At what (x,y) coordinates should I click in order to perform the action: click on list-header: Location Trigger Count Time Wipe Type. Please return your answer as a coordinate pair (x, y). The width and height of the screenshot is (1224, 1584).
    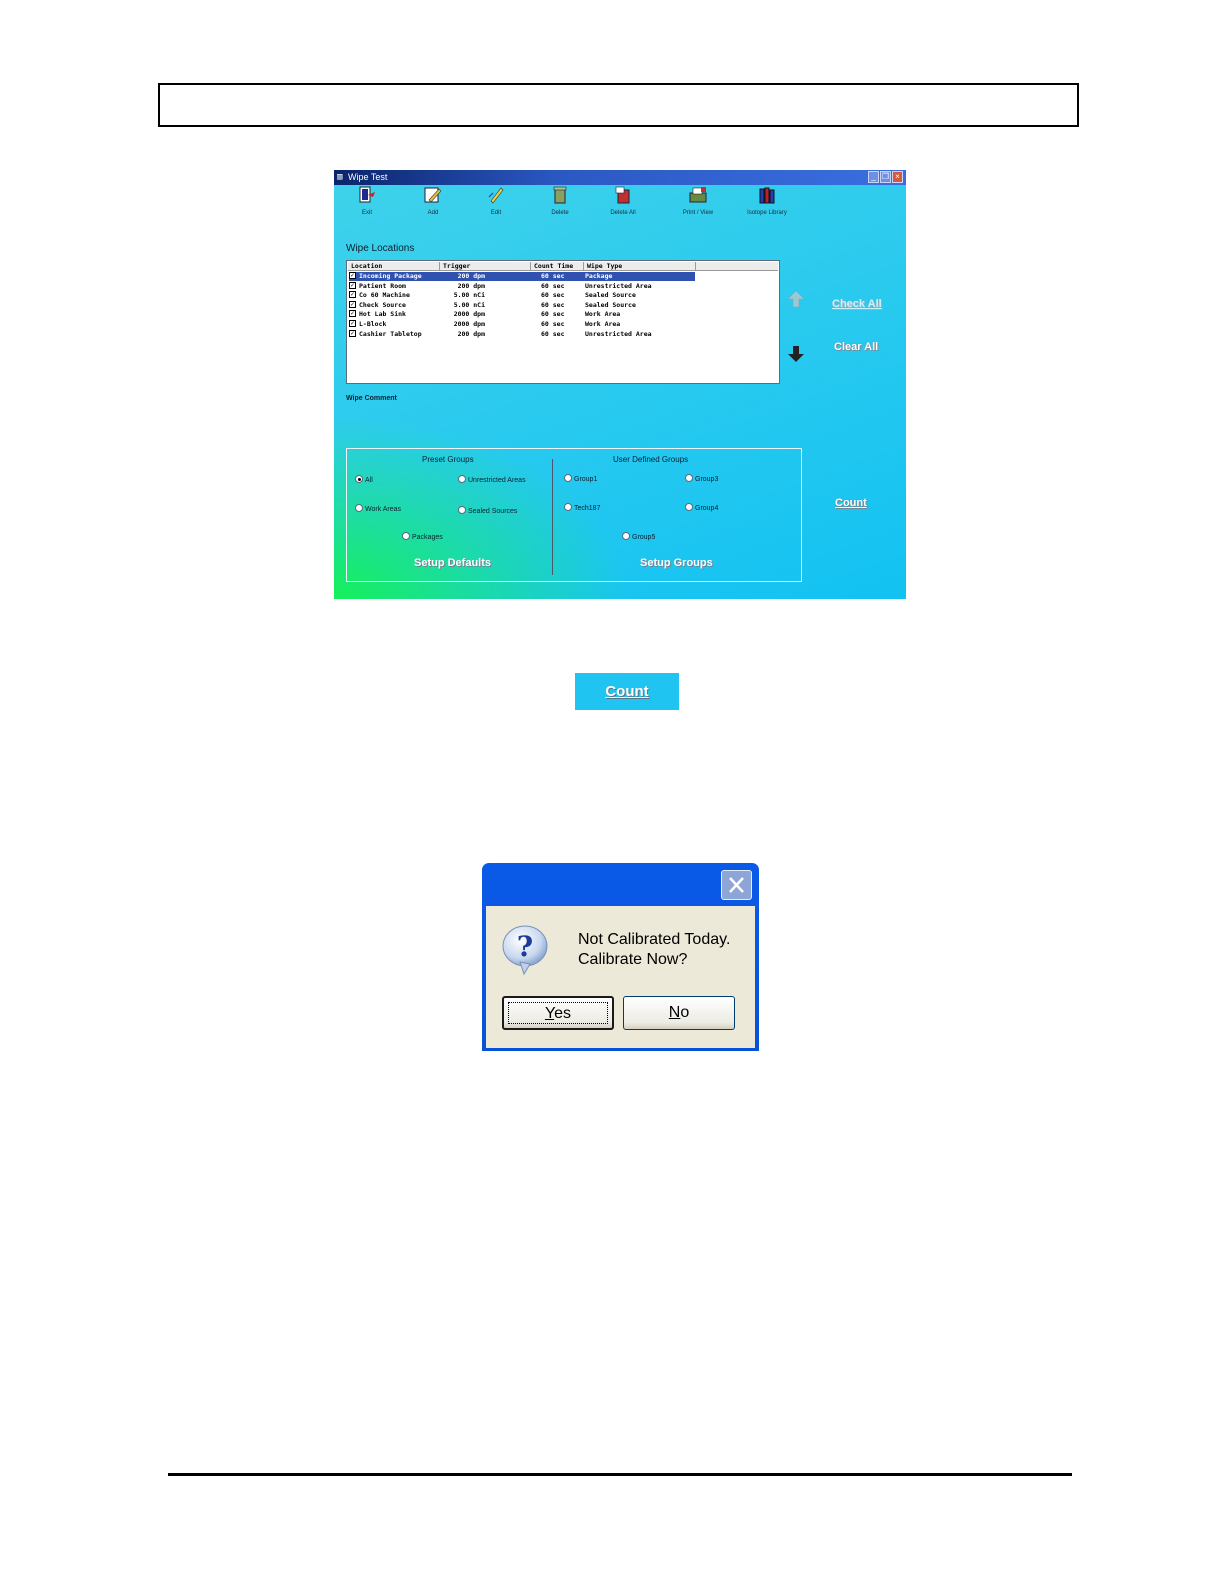
    Looking at the image, I should click on (563, 266).